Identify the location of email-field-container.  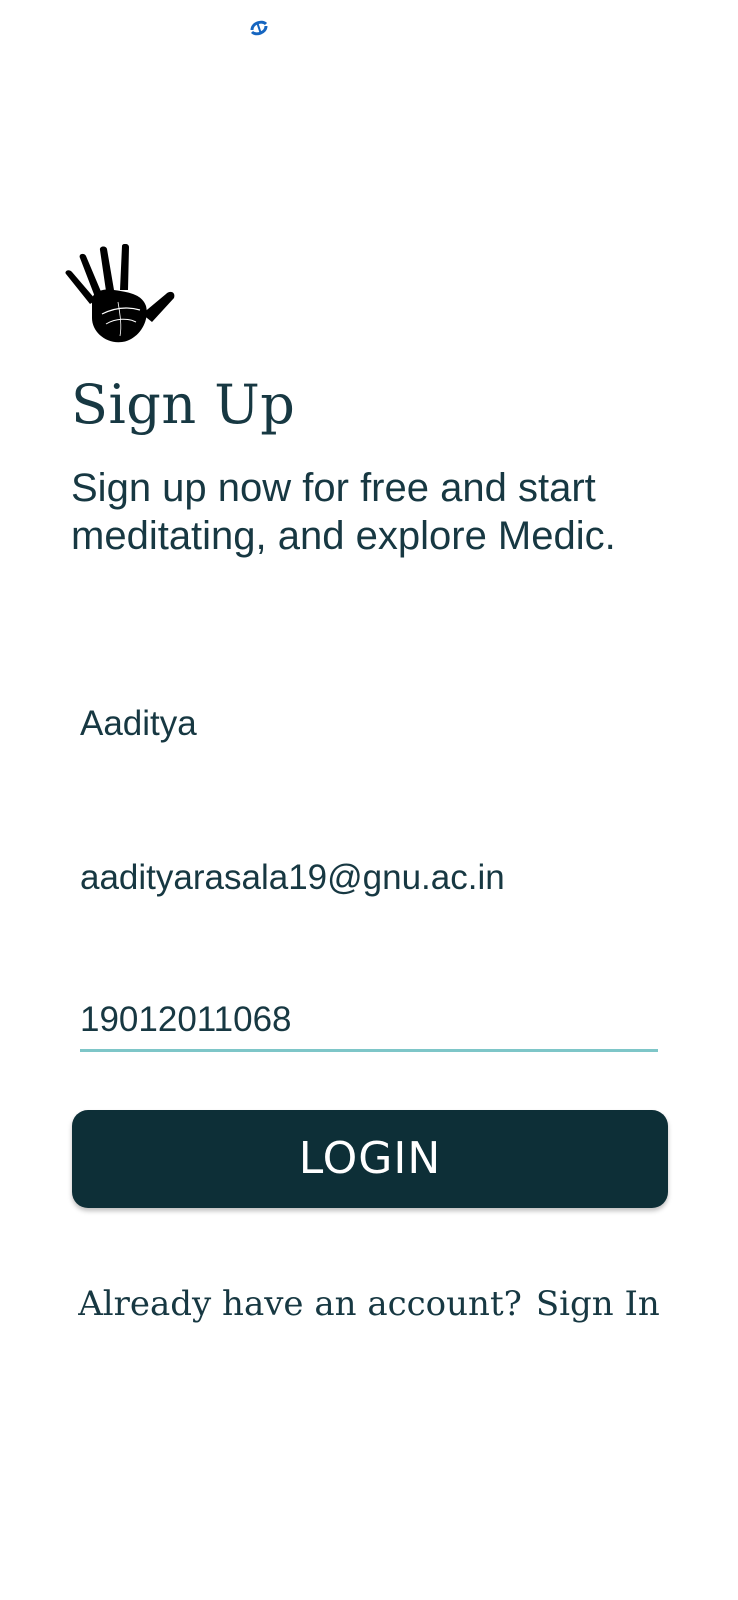
(369, 878).